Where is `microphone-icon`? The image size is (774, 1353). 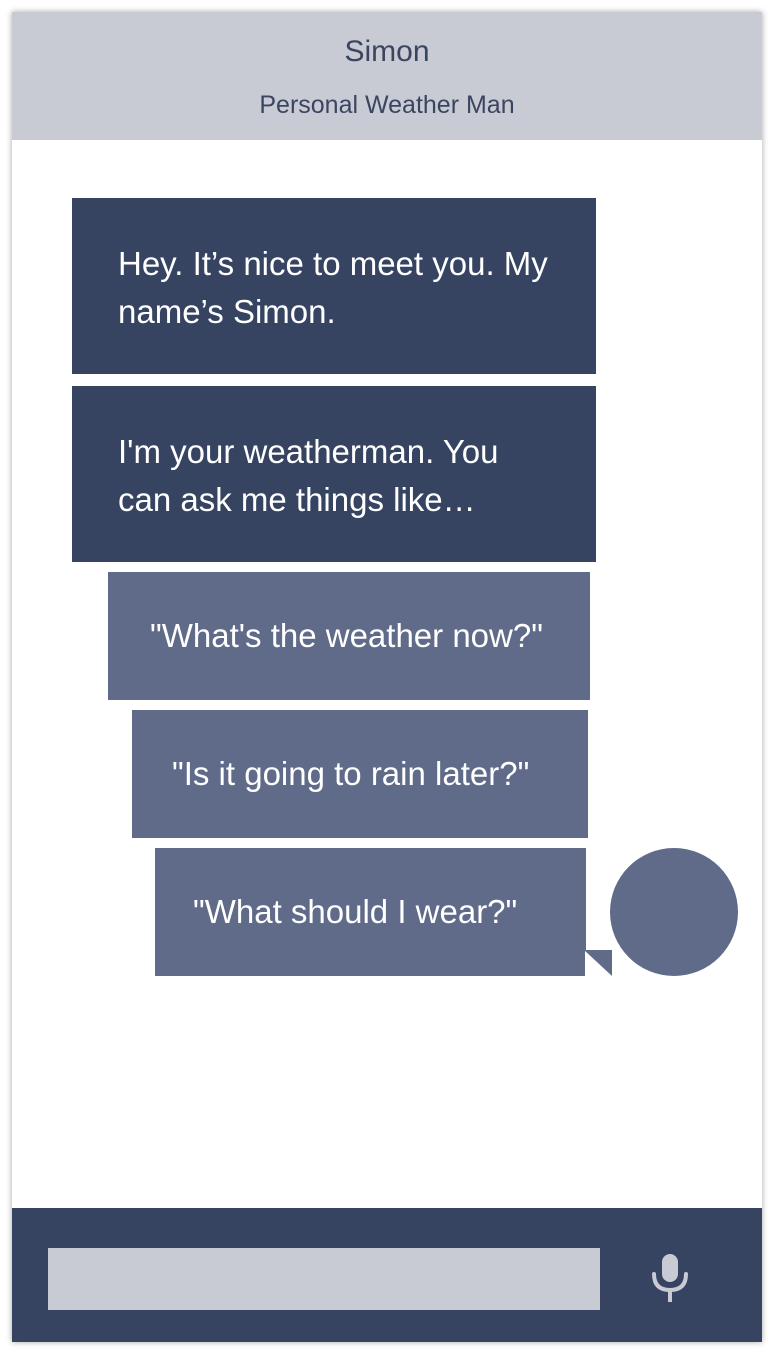
microphone-icon is located at coordinates (670, 1278).